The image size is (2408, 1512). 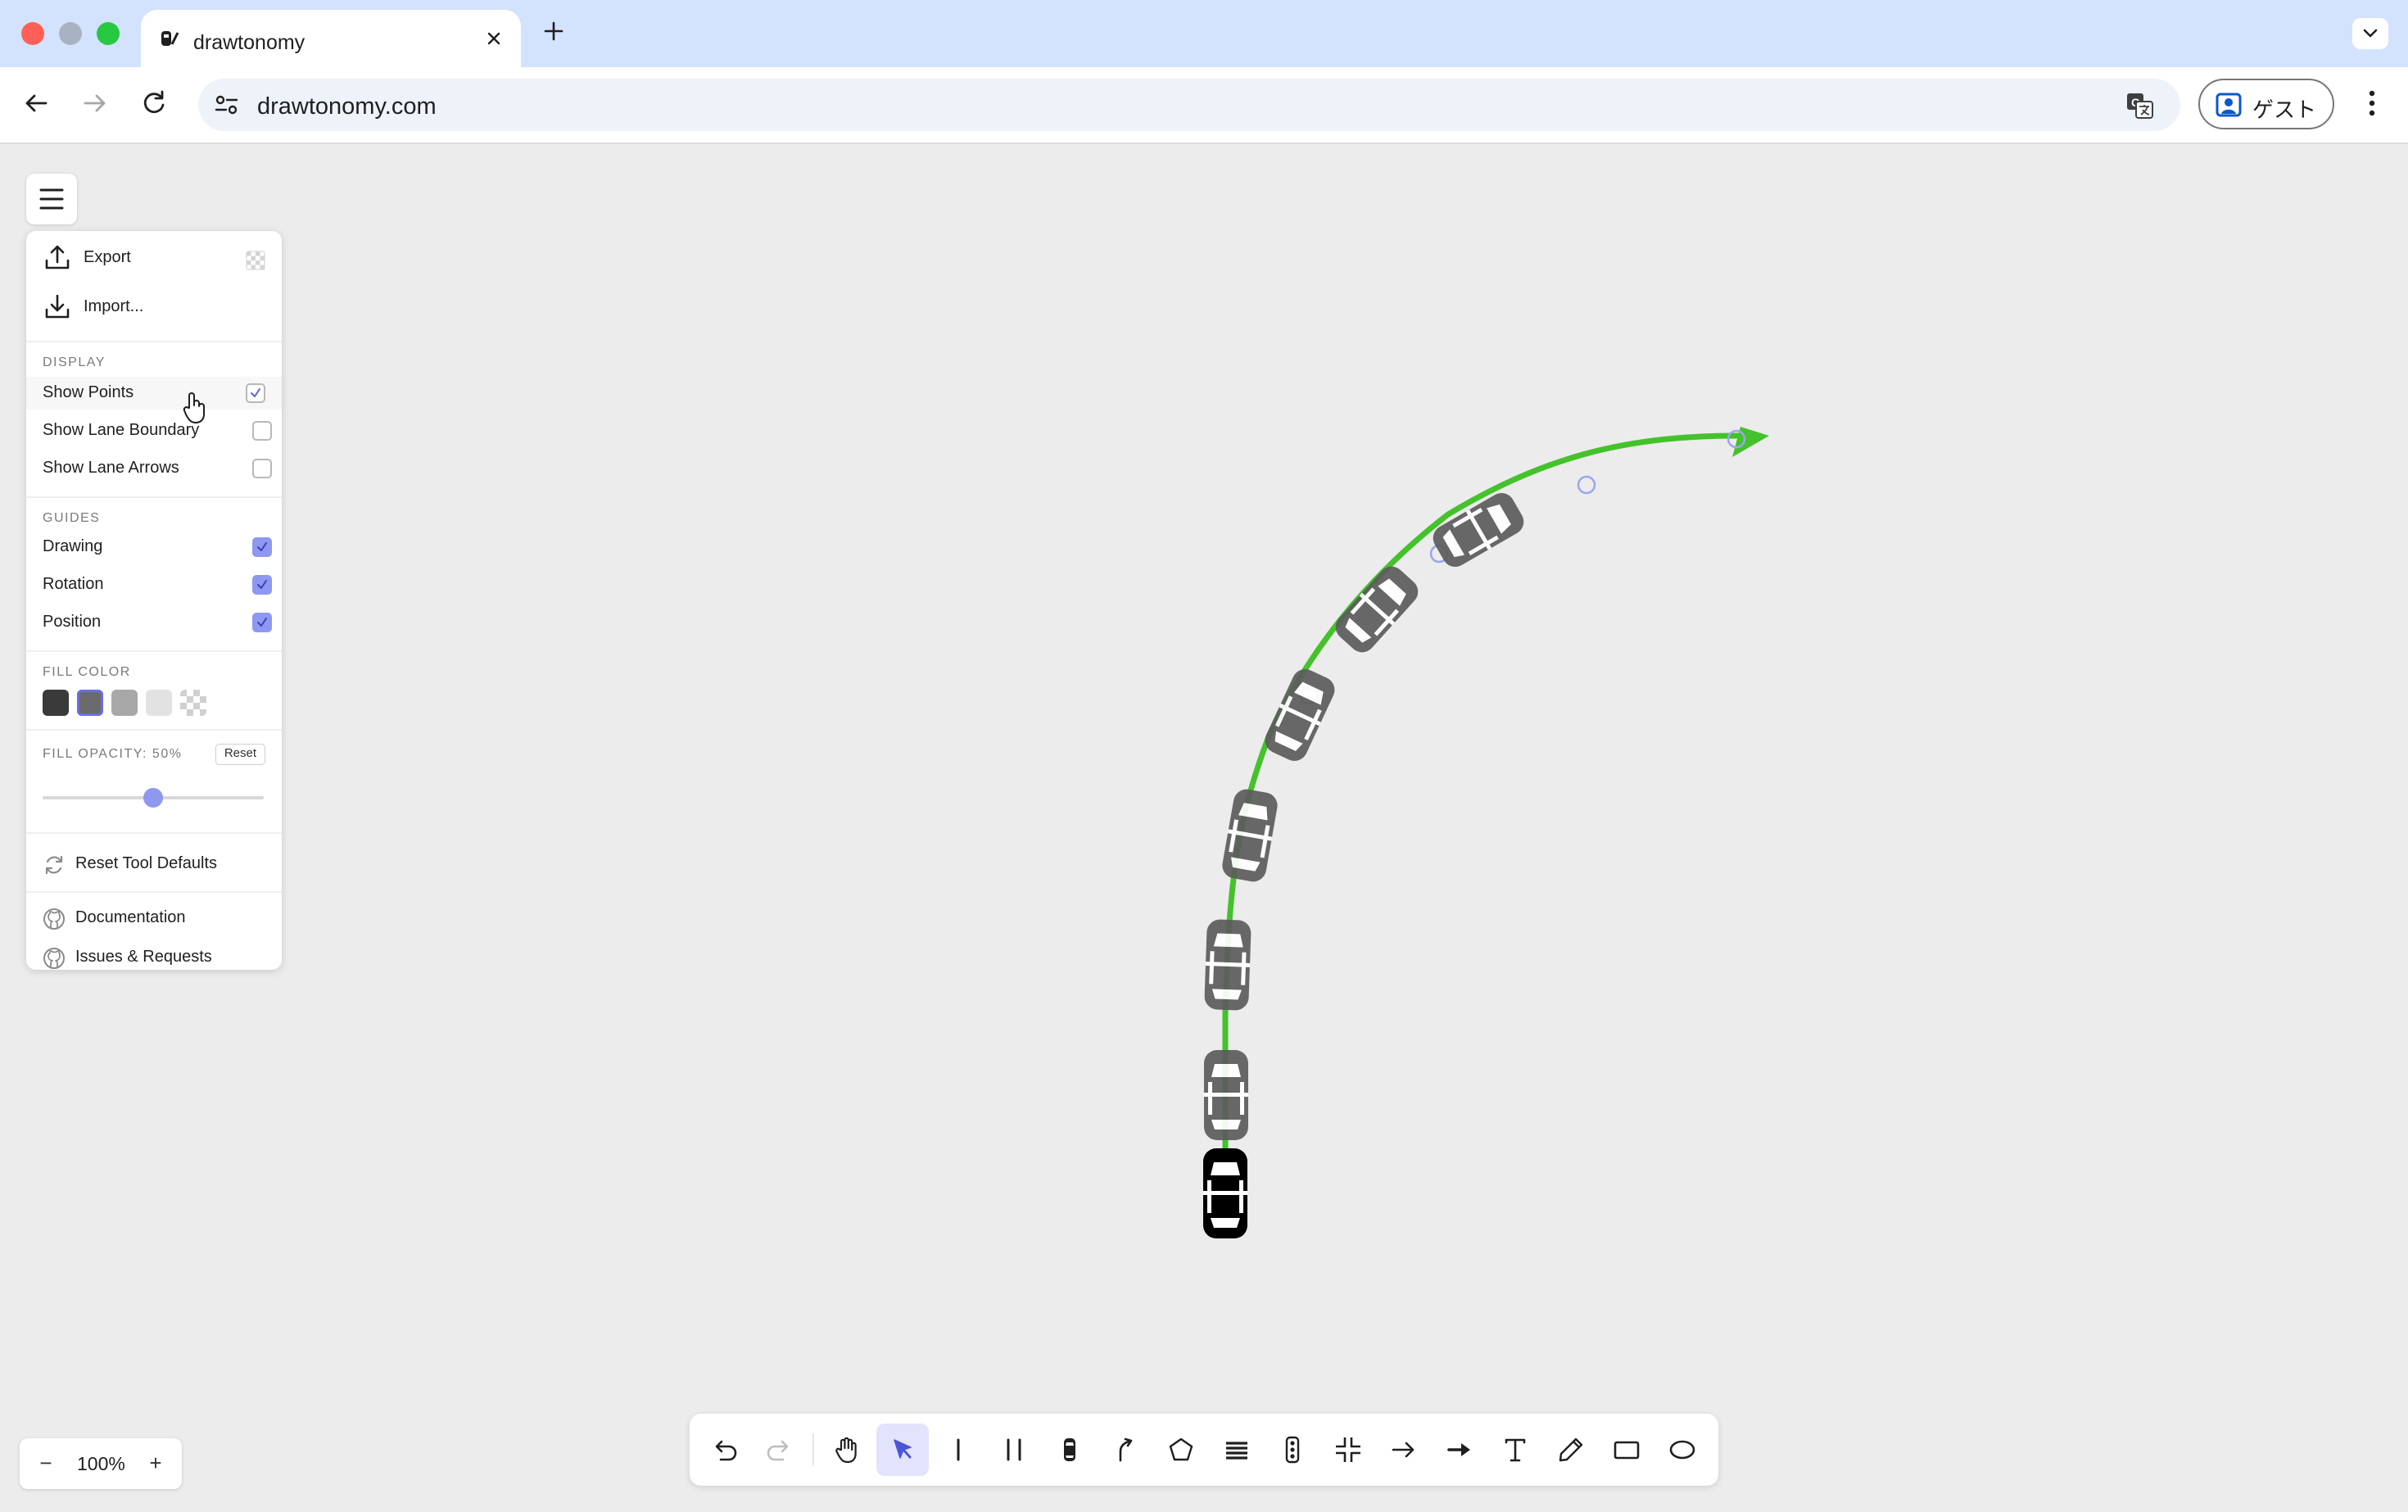 I want to click on show-lane-arrows-label: Show Lane Arrows, so click(x=111, y=468).